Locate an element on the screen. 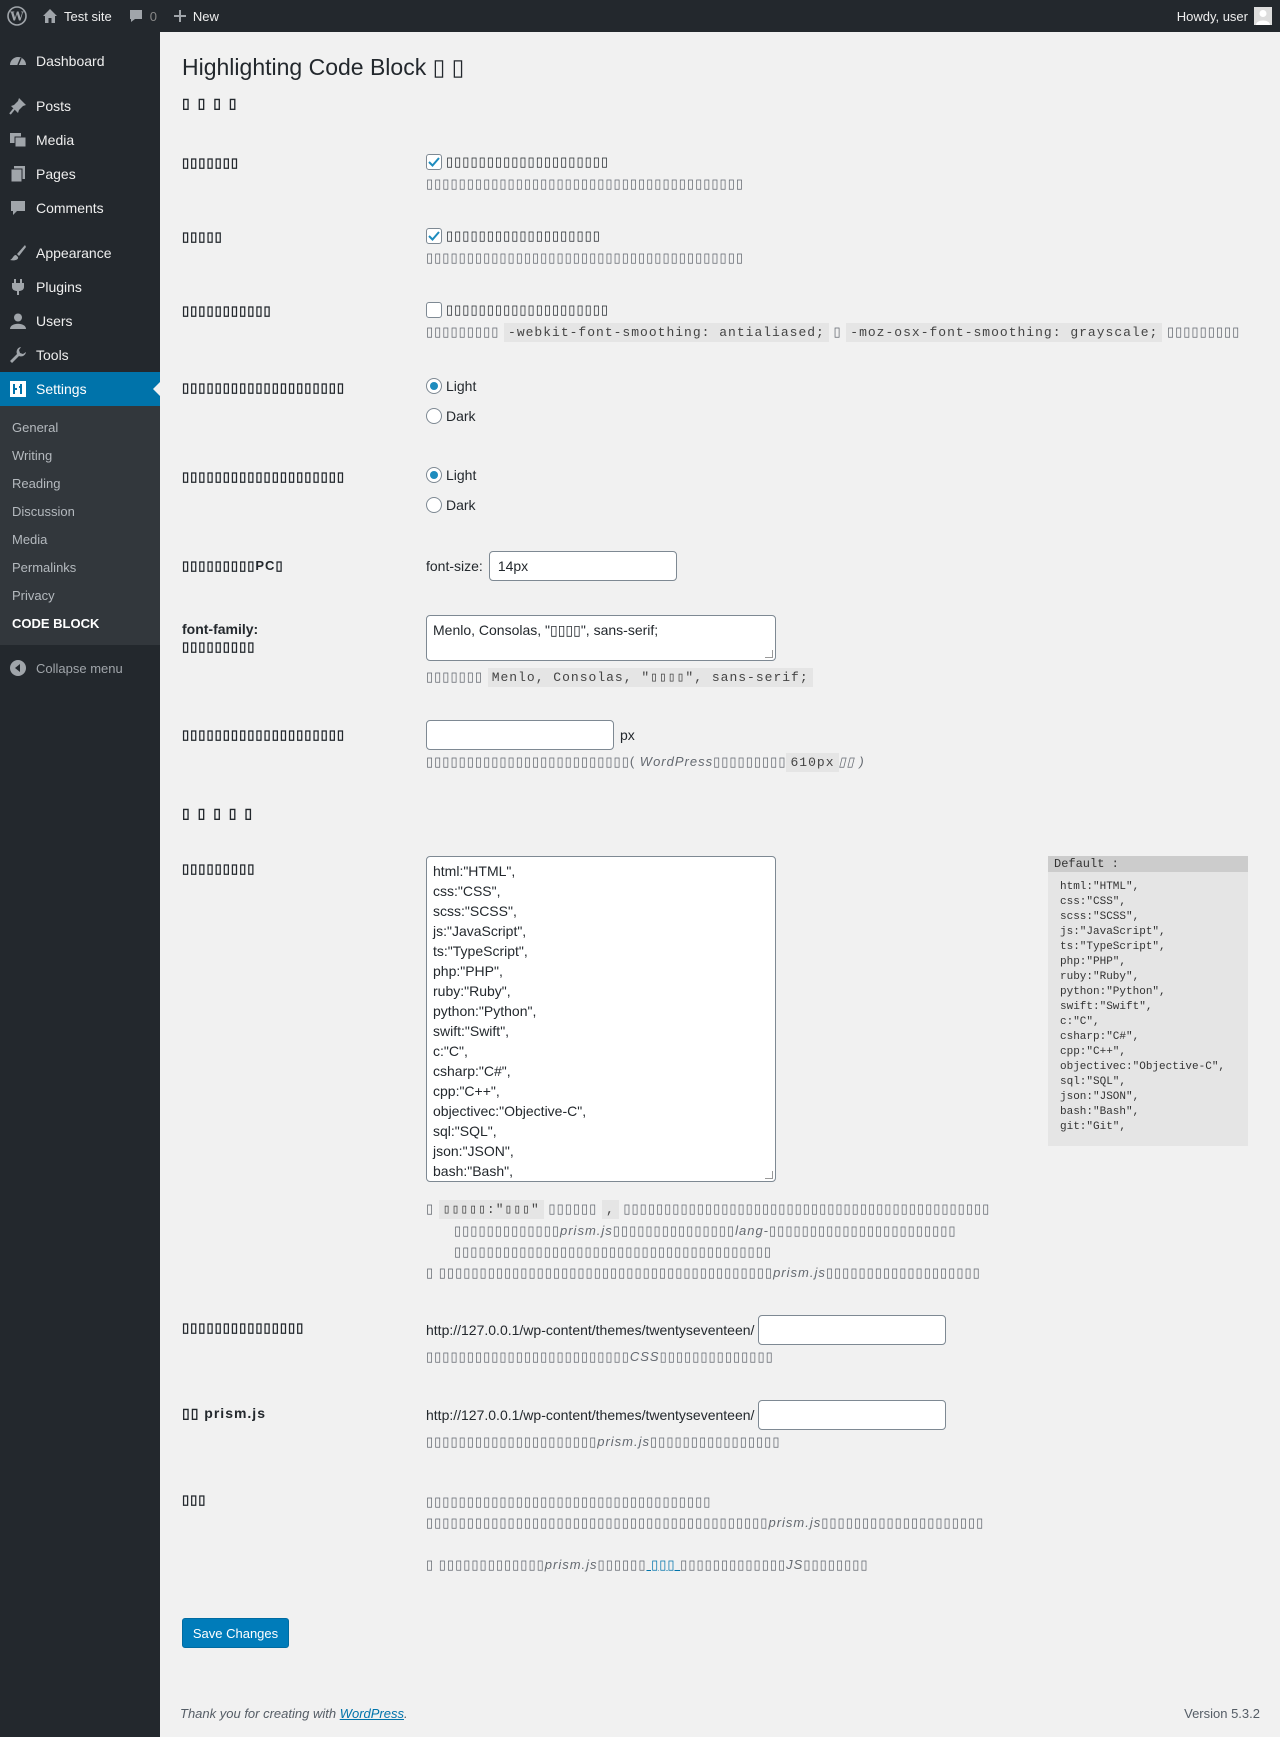 Image resolution: width=1280 pixels, height=1737 pixels. setting-row-font-size: ▯▯▯▯▯▯▯▯▯PC▯ font-size: 14px is located at coordinates (722, 569).